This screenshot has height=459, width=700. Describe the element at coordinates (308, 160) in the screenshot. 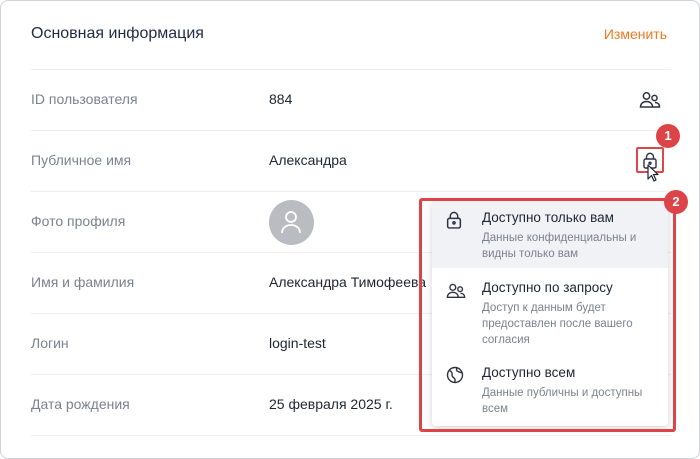

I see `row-value: Александра` at that location.